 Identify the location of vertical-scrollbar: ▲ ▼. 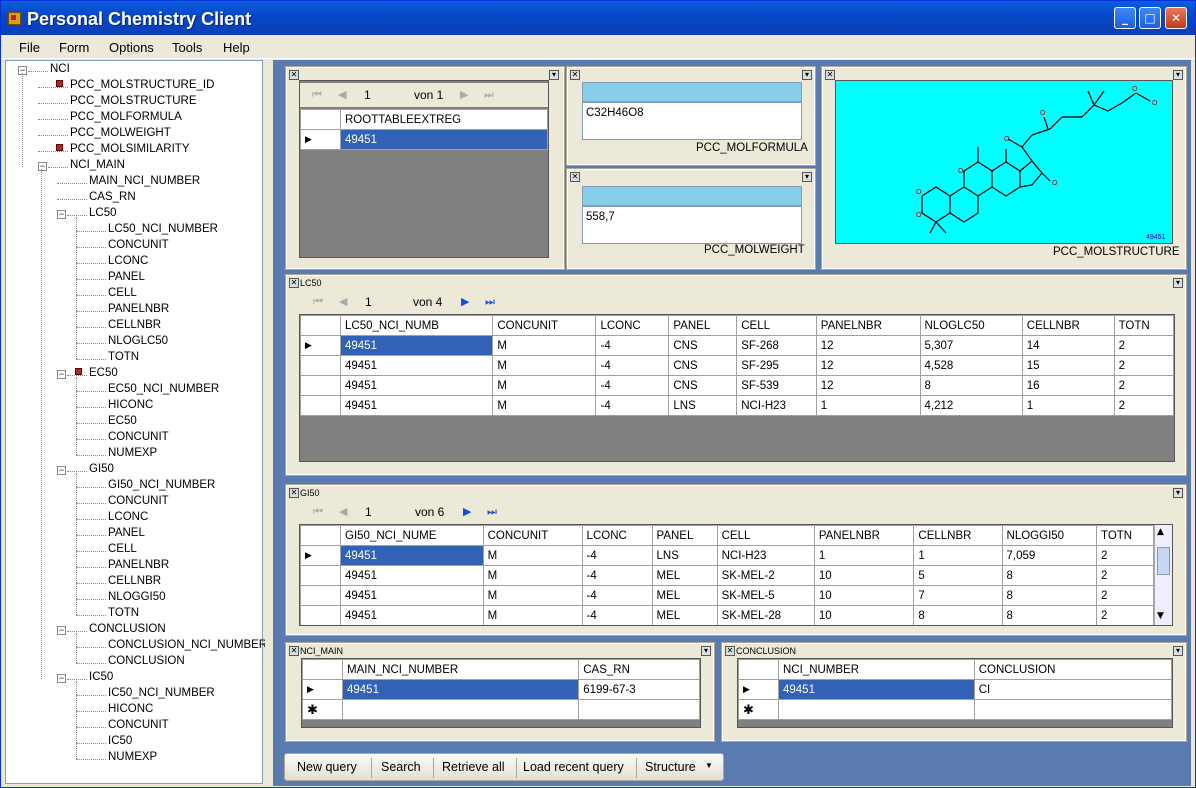
(1163, 575).